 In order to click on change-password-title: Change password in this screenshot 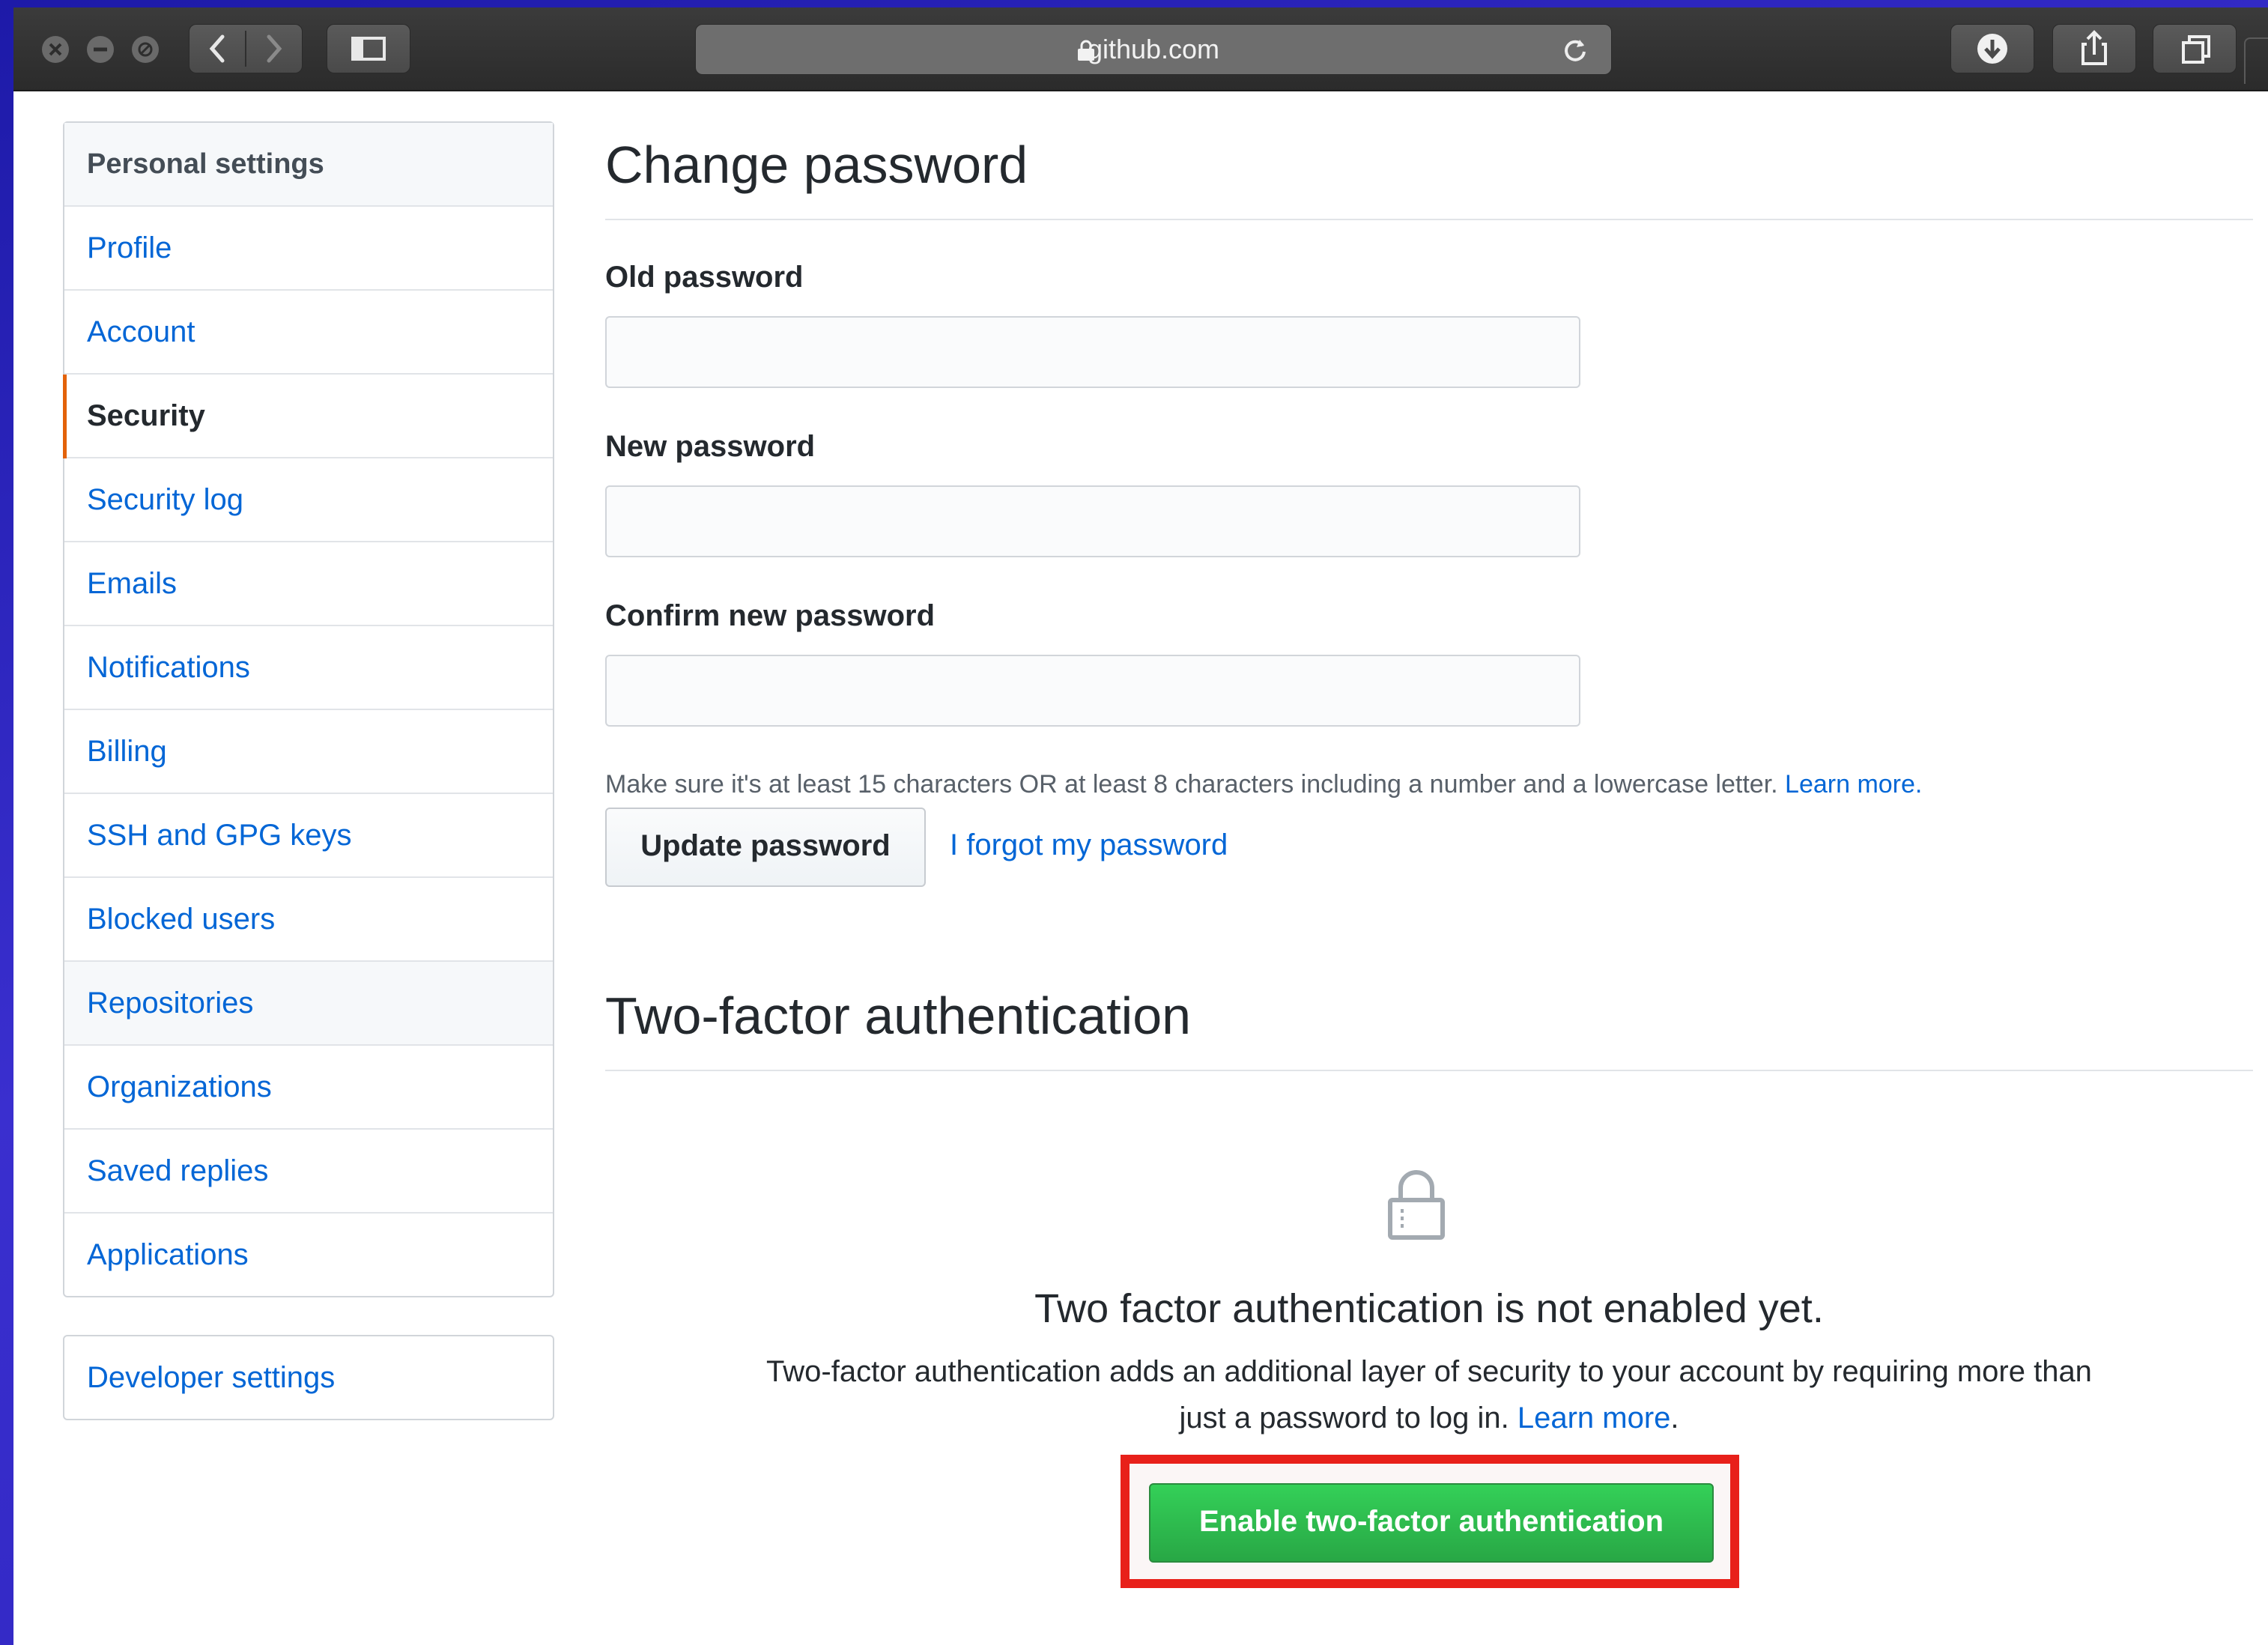, I will do `click(816, 165)`.